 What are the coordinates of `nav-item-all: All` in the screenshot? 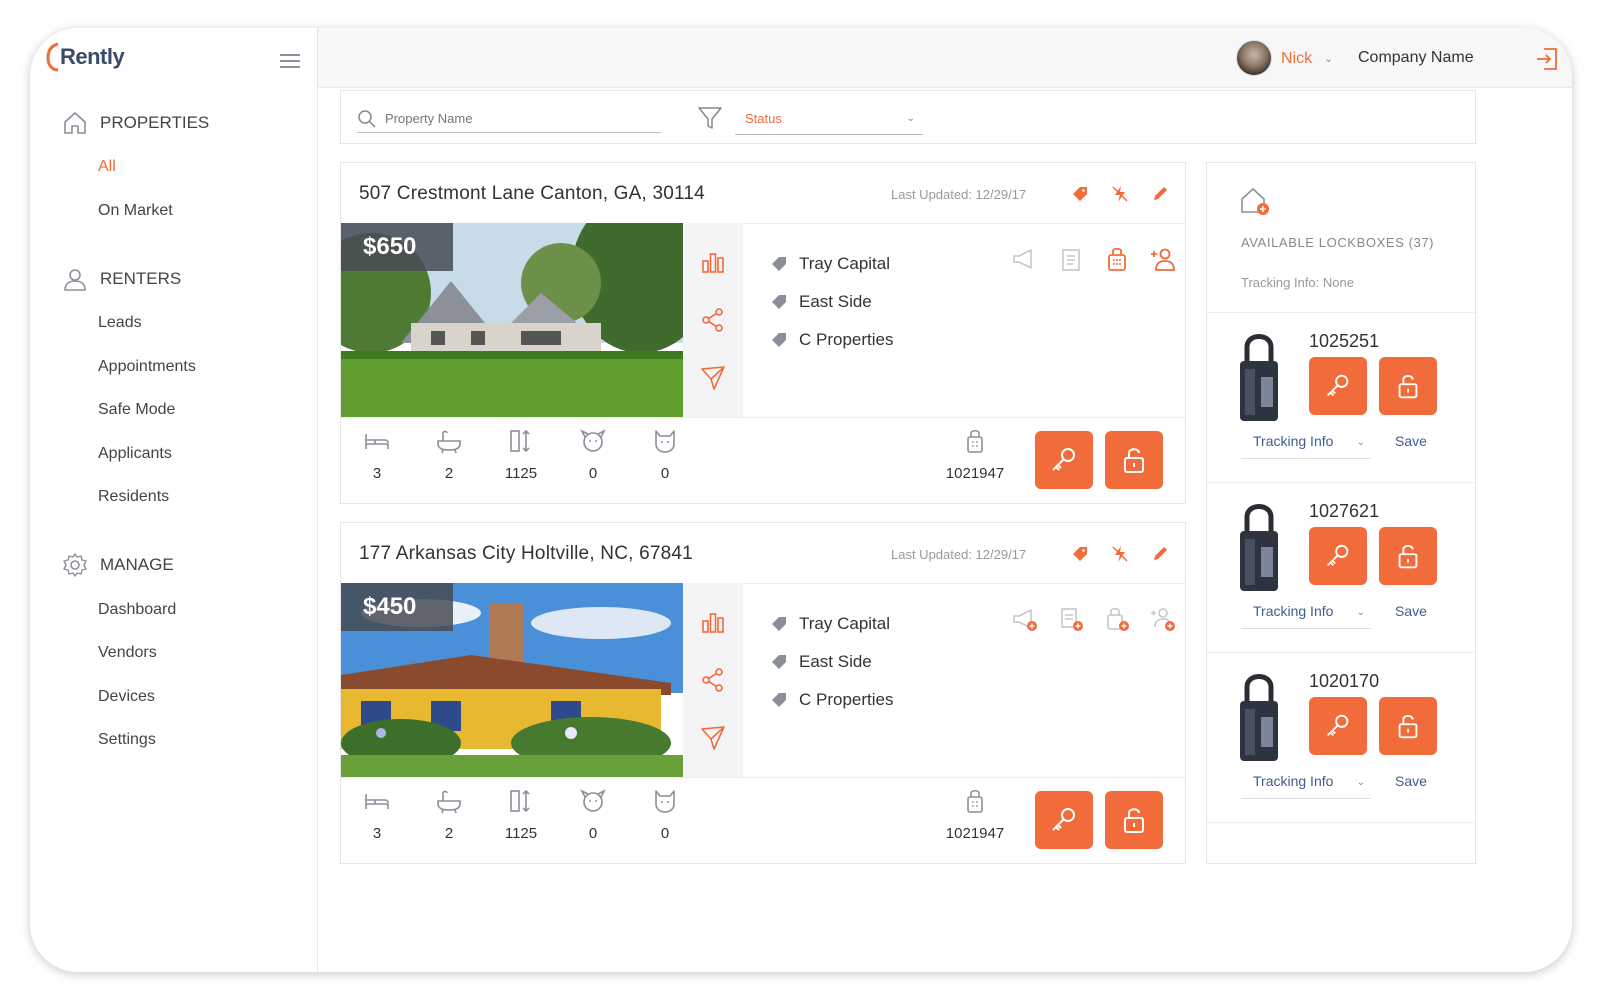 It's located at (107, 167).